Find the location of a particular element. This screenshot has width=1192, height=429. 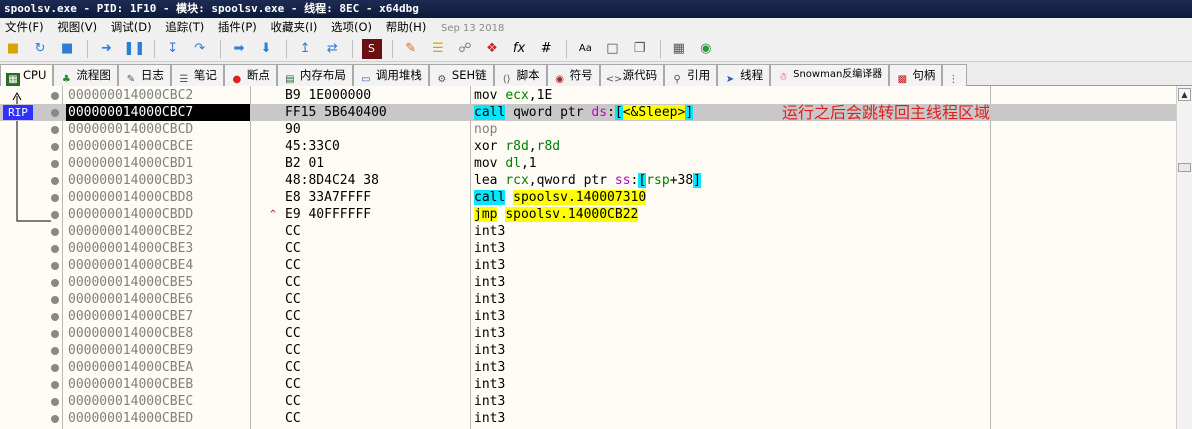

tab-seh: ⚙ SEH链 is located at coordinates (461, 75).